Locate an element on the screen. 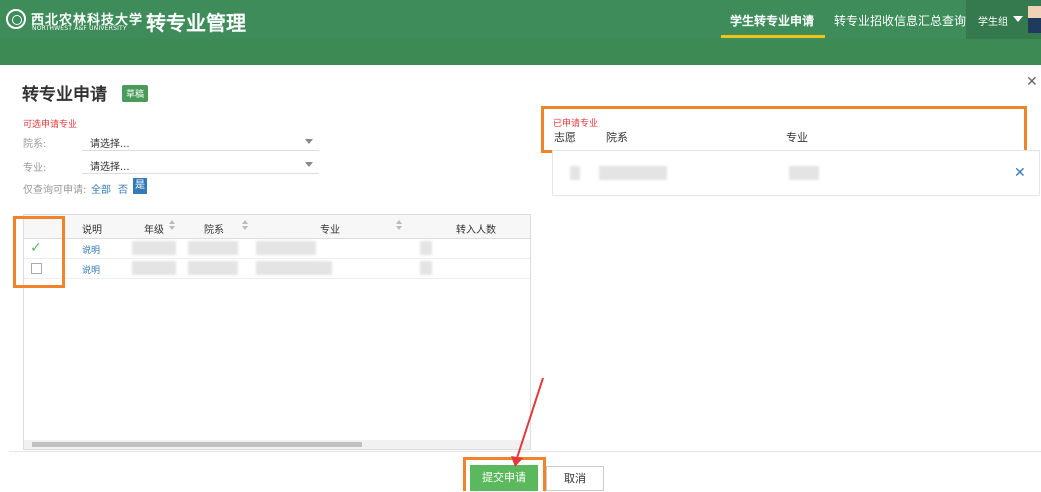 Image resolution: width=1041 pixels, height=492 pixels. active-tab-indicator is located at coordinates (773, 36).